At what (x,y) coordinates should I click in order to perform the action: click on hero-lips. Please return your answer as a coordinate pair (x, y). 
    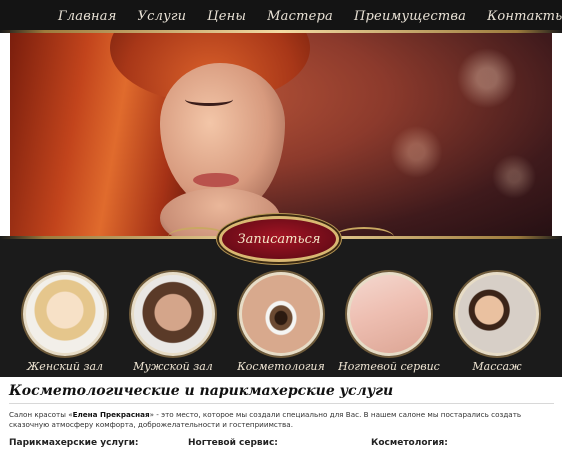
    Looking at the image, I should click on (216, 180).